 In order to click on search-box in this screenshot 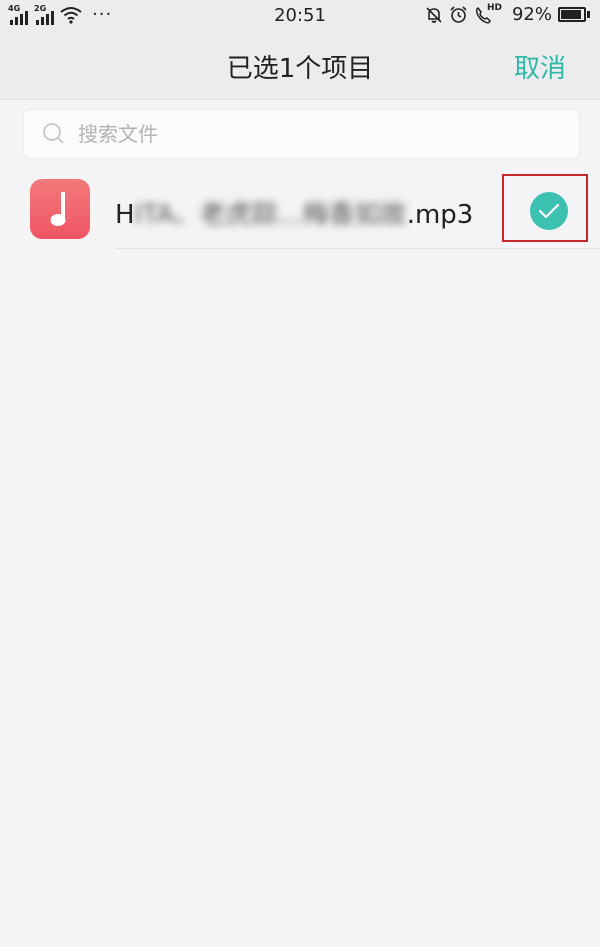, I will do `click(301, 134)`.